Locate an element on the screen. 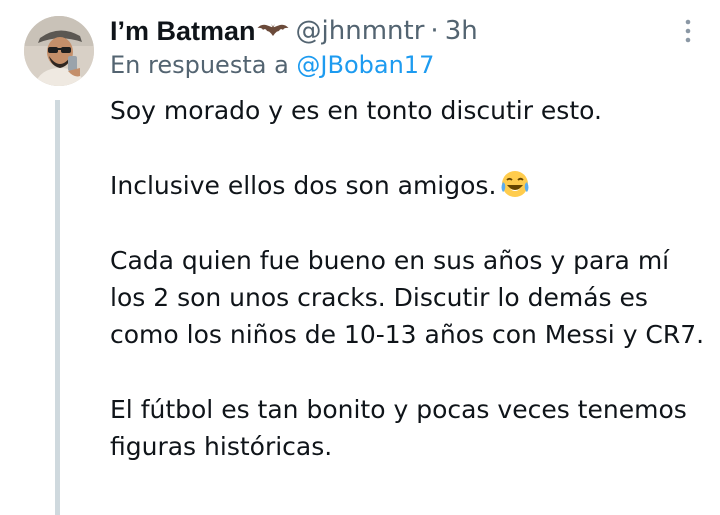 Image resolution: width=720 pixels, height=515 pixels. tweet-paragraph-1: Soy morado y es en tonto discutir esto. is located at coordinates (356, 110).